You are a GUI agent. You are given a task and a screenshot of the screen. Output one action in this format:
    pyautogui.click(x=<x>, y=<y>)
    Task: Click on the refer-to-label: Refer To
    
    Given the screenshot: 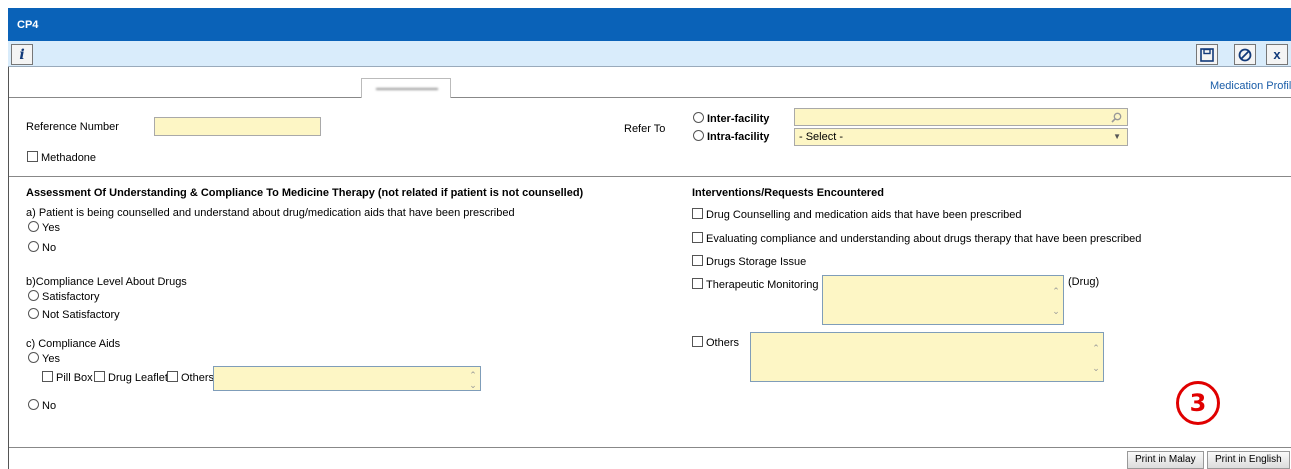 What is the action you would take?
    pyautogui.click(x=645, y=129)
    